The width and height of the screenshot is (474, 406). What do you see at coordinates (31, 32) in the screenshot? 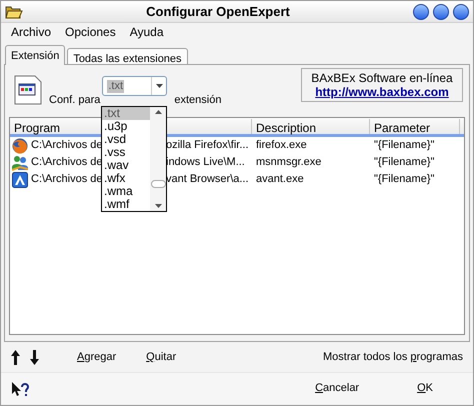
I see `menu-item: Archivo` at bounding box center [31, 32].